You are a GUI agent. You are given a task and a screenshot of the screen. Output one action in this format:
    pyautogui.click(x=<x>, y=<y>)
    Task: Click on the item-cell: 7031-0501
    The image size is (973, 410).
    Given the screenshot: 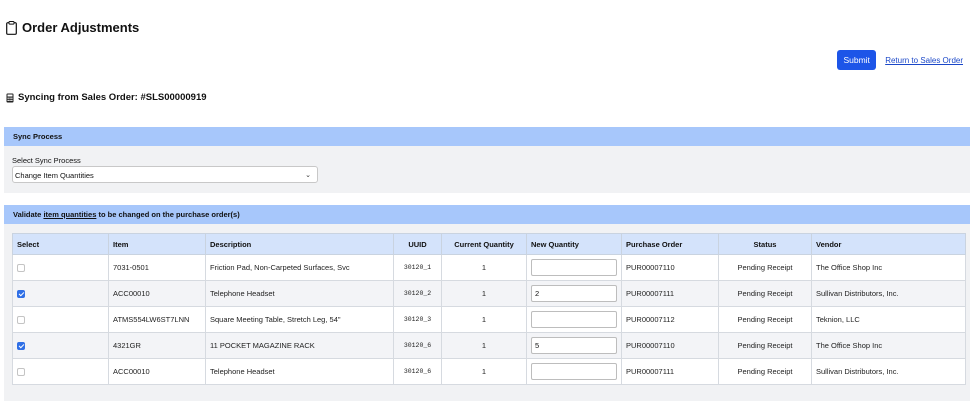 What is the action you would take?
    pyautogui.click(x=157, y=267)
    